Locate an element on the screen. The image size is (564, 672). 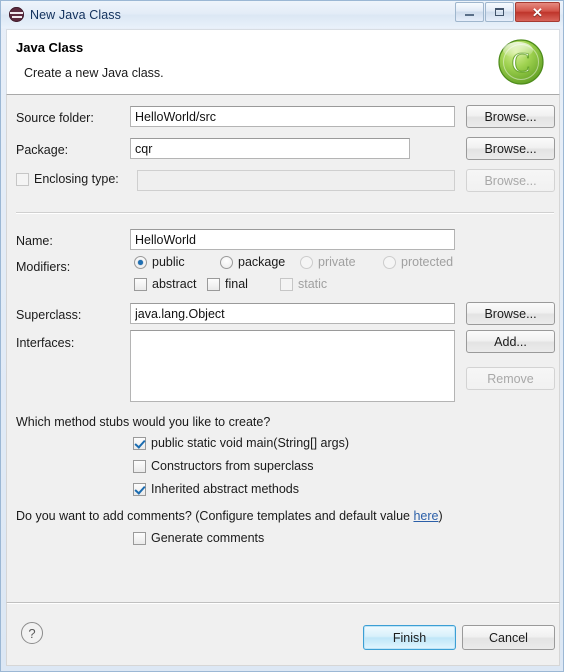
comments-question-suffix: ) is located at coordinates (440, 516).